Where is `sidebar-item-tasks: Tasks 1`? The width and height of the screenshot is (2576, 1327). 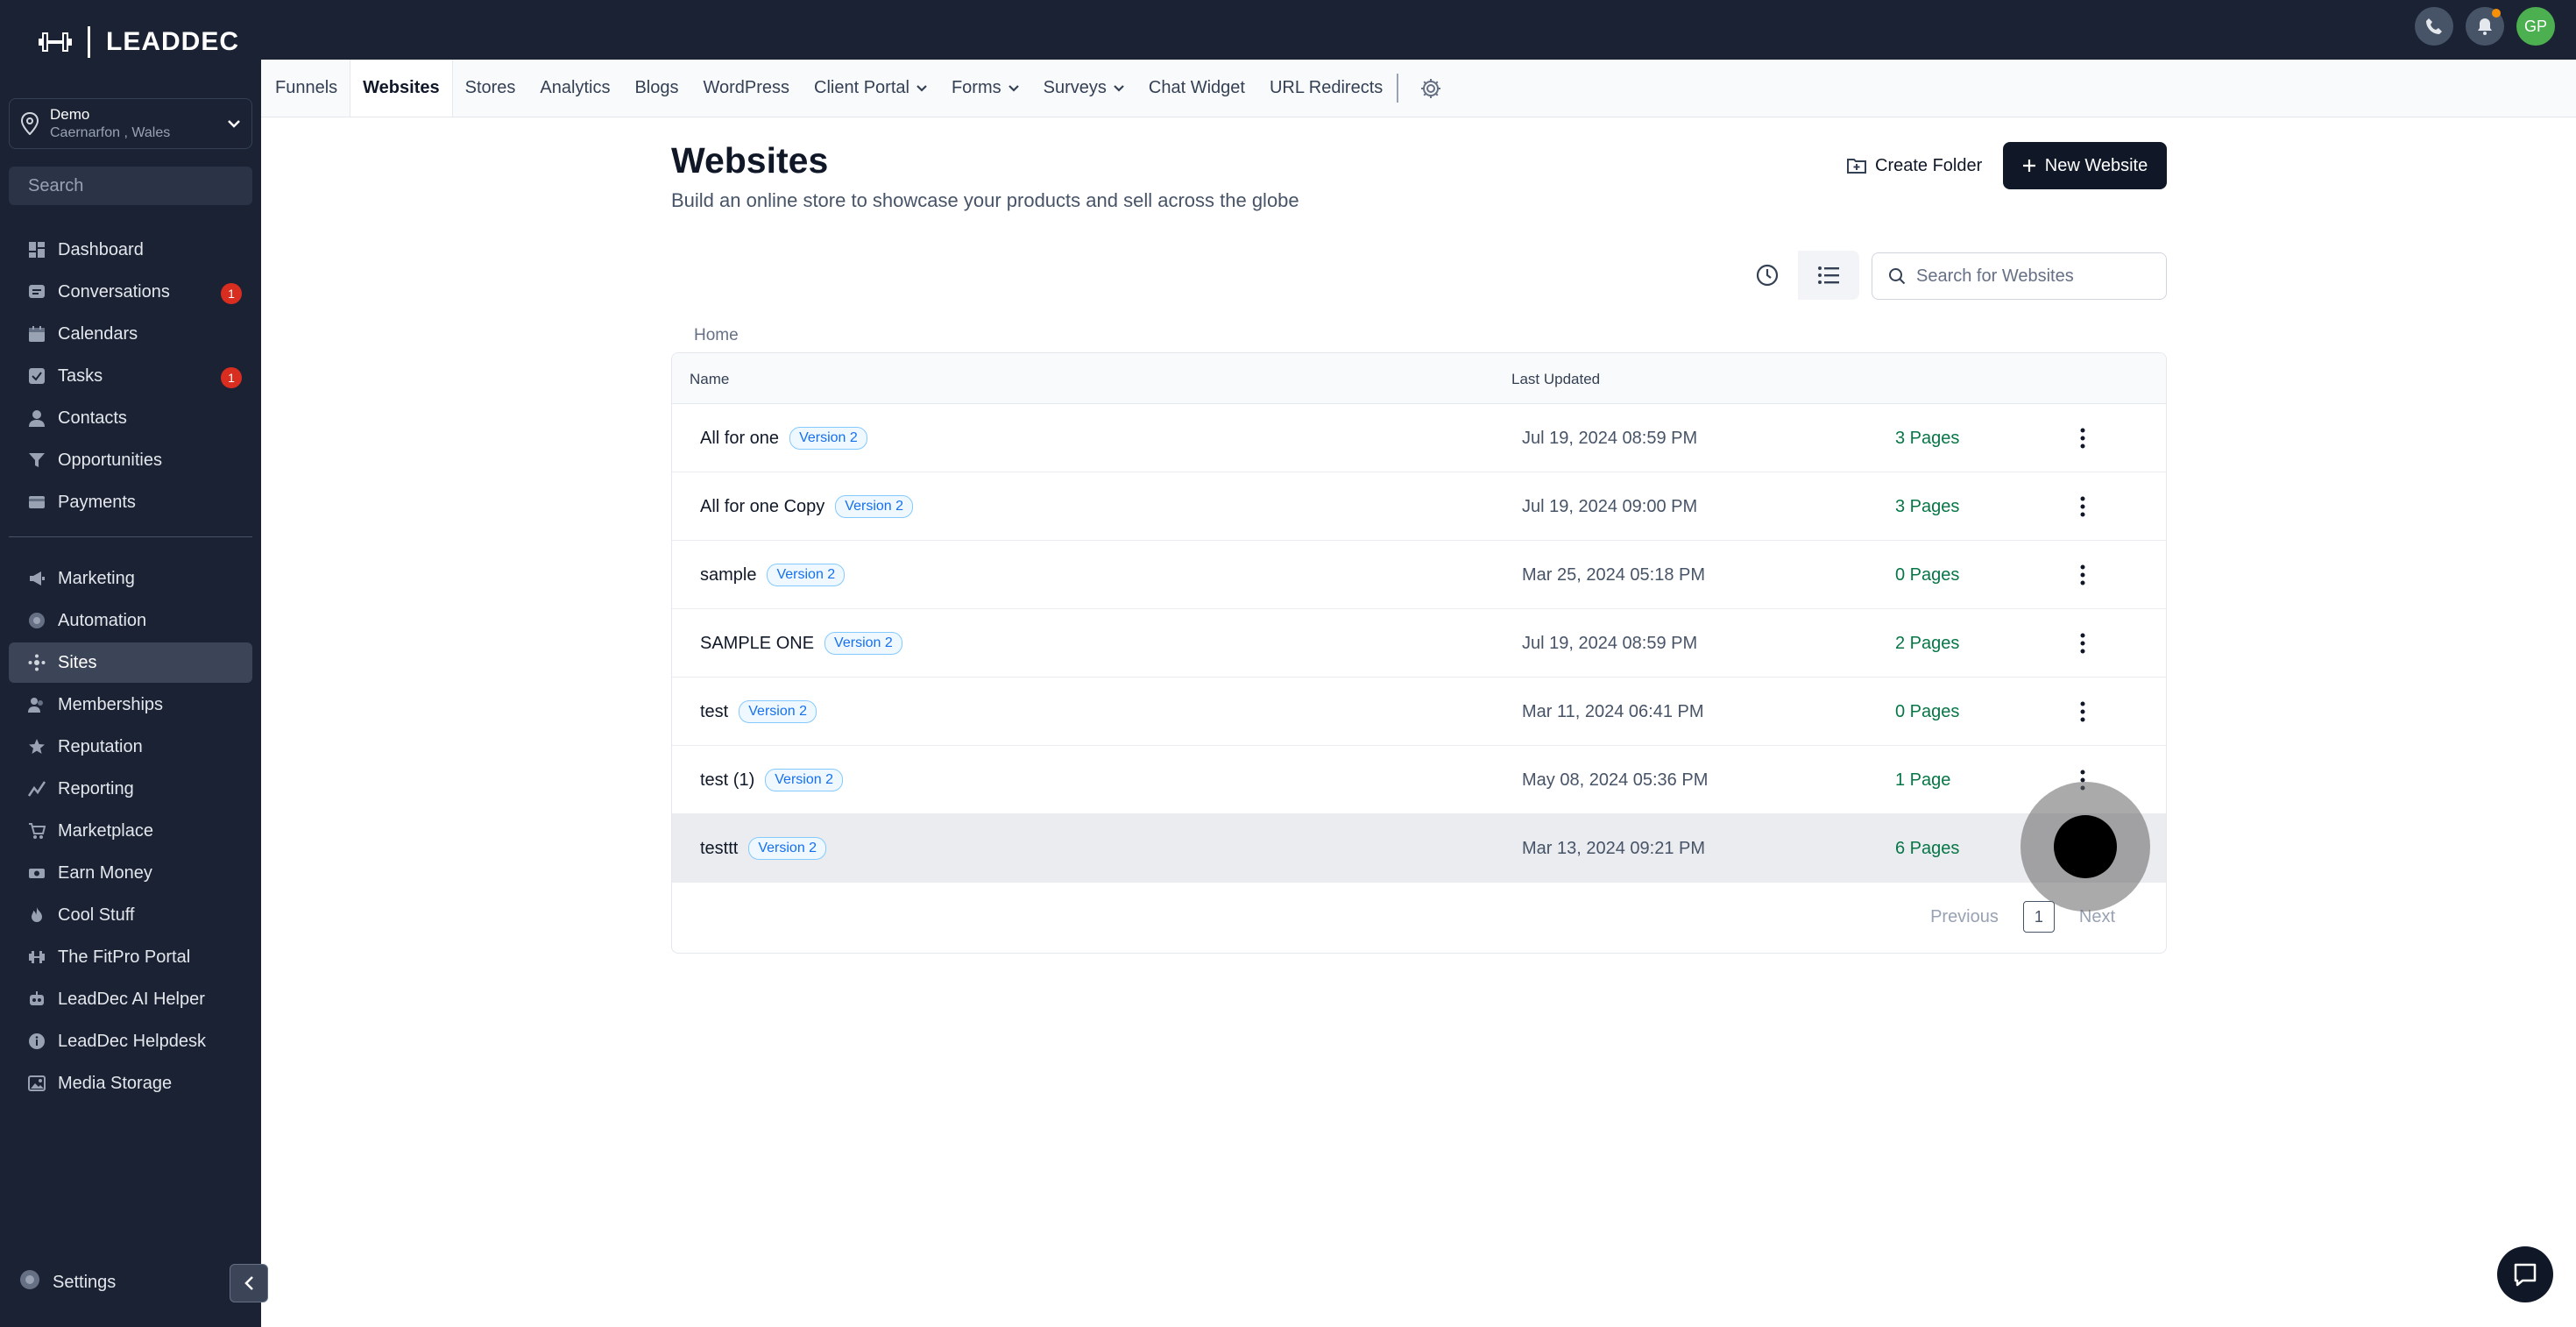
sidebar-item-tasks: Tasks 1 is located at coordinates (130, 376).